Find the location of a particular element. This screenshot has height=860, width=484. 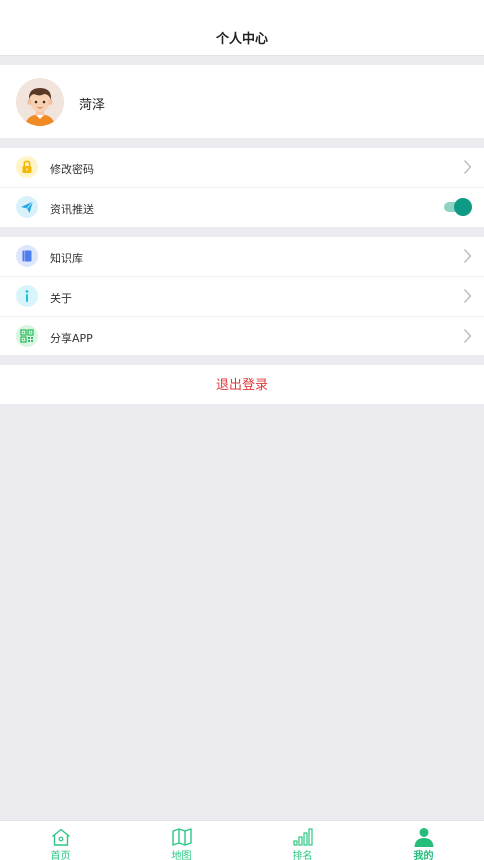

more-group: 知识库 关于 分享APP is located at coordinates (242, 296).